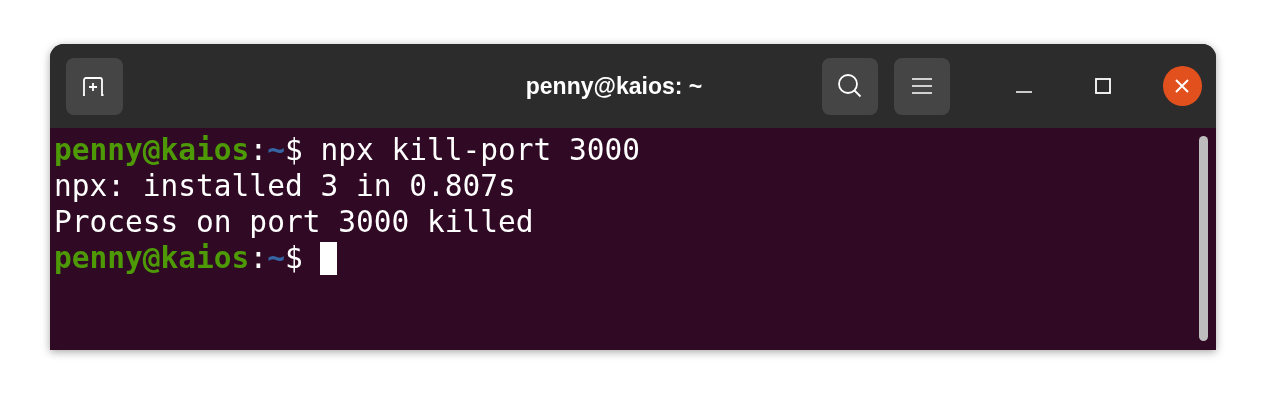 The image size is (1266, 406). I want to click on close-button, so click(1182, 86).